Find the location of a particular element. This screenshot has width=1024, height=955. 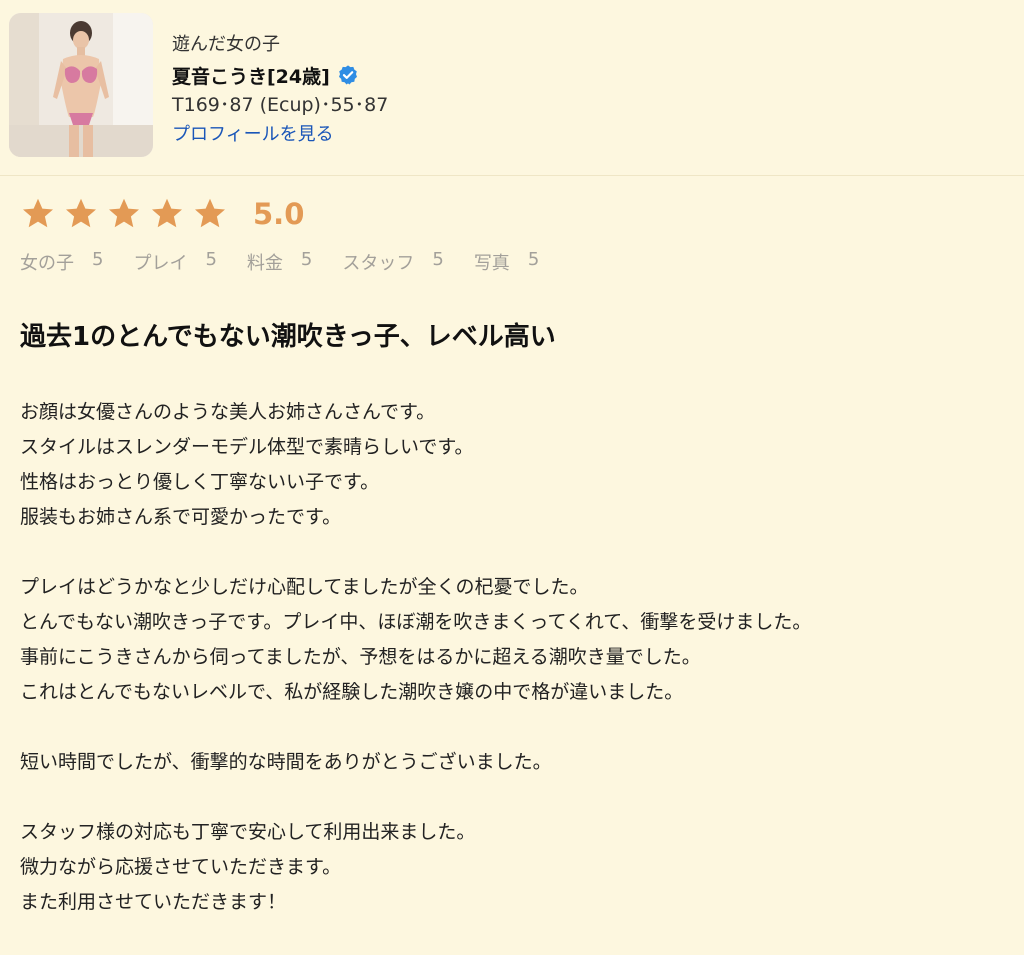

profile-photo is located at coordinates (81, 85).